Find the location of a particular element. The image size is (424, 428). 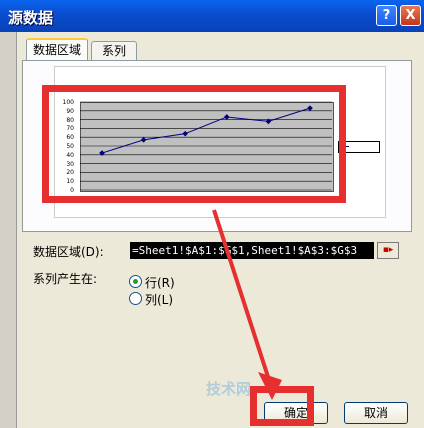

arrow-line is located at coordinates (242, 296).